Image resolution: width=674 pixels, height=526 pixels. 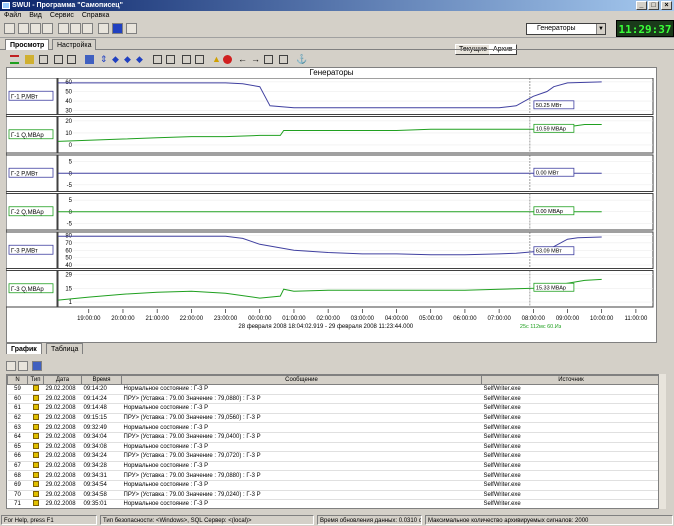 What do you see at coordinates (227, 59) in the screenshot?
I see `alarm-icon` at bounding box center [227, 59].